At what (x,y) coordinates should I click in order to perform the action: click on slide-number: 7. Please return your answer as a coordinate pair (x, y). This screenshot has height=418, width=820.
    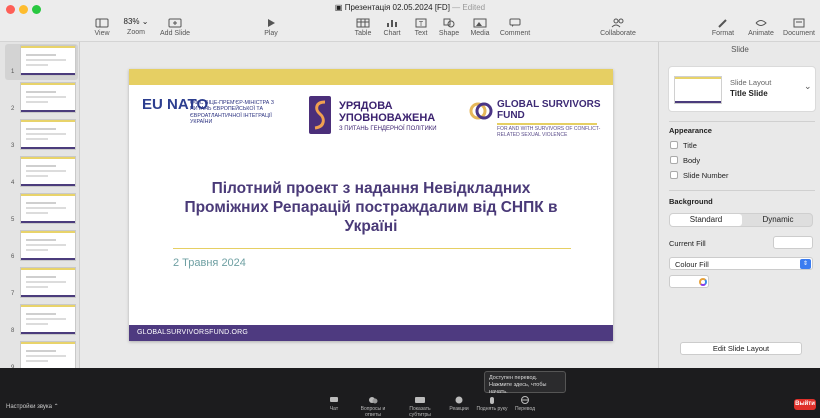
    Looking at the image, I should click on (13, 294).